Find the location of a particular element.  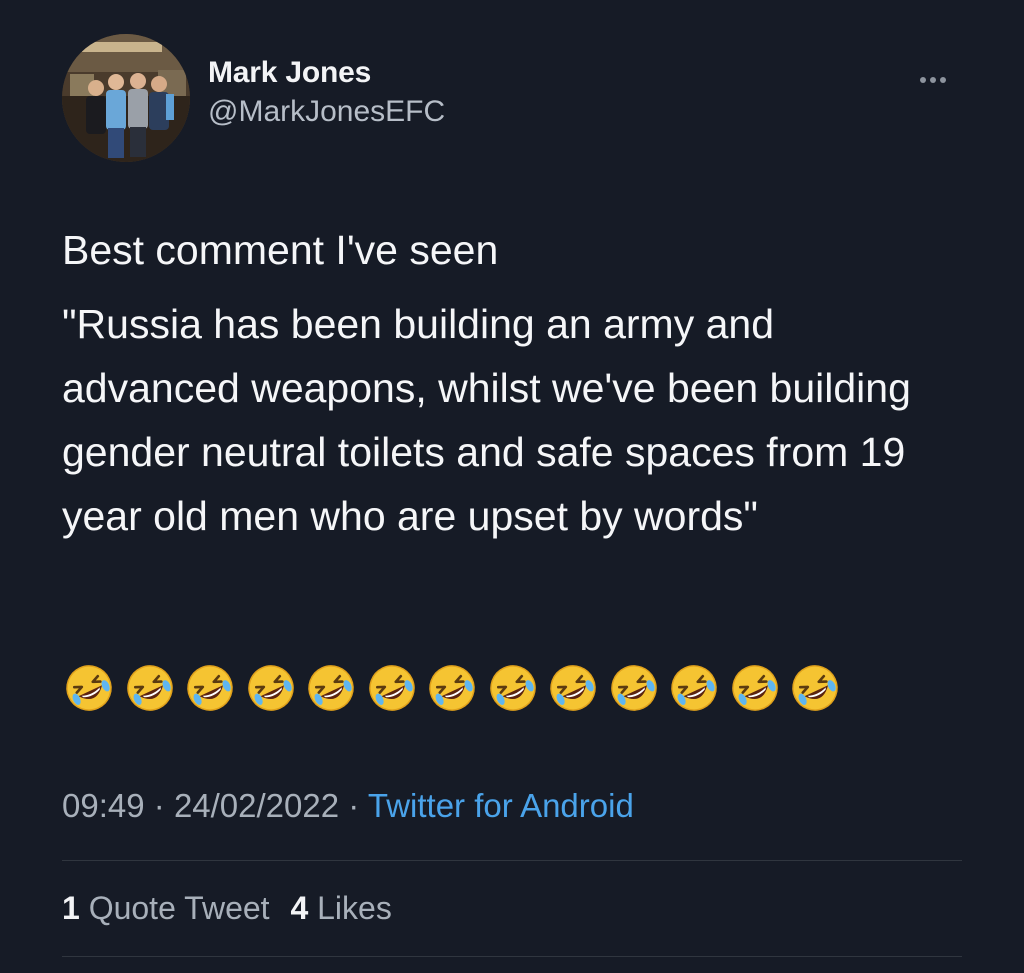

display-name: Mark Jones is located at coordinates (326, 73).